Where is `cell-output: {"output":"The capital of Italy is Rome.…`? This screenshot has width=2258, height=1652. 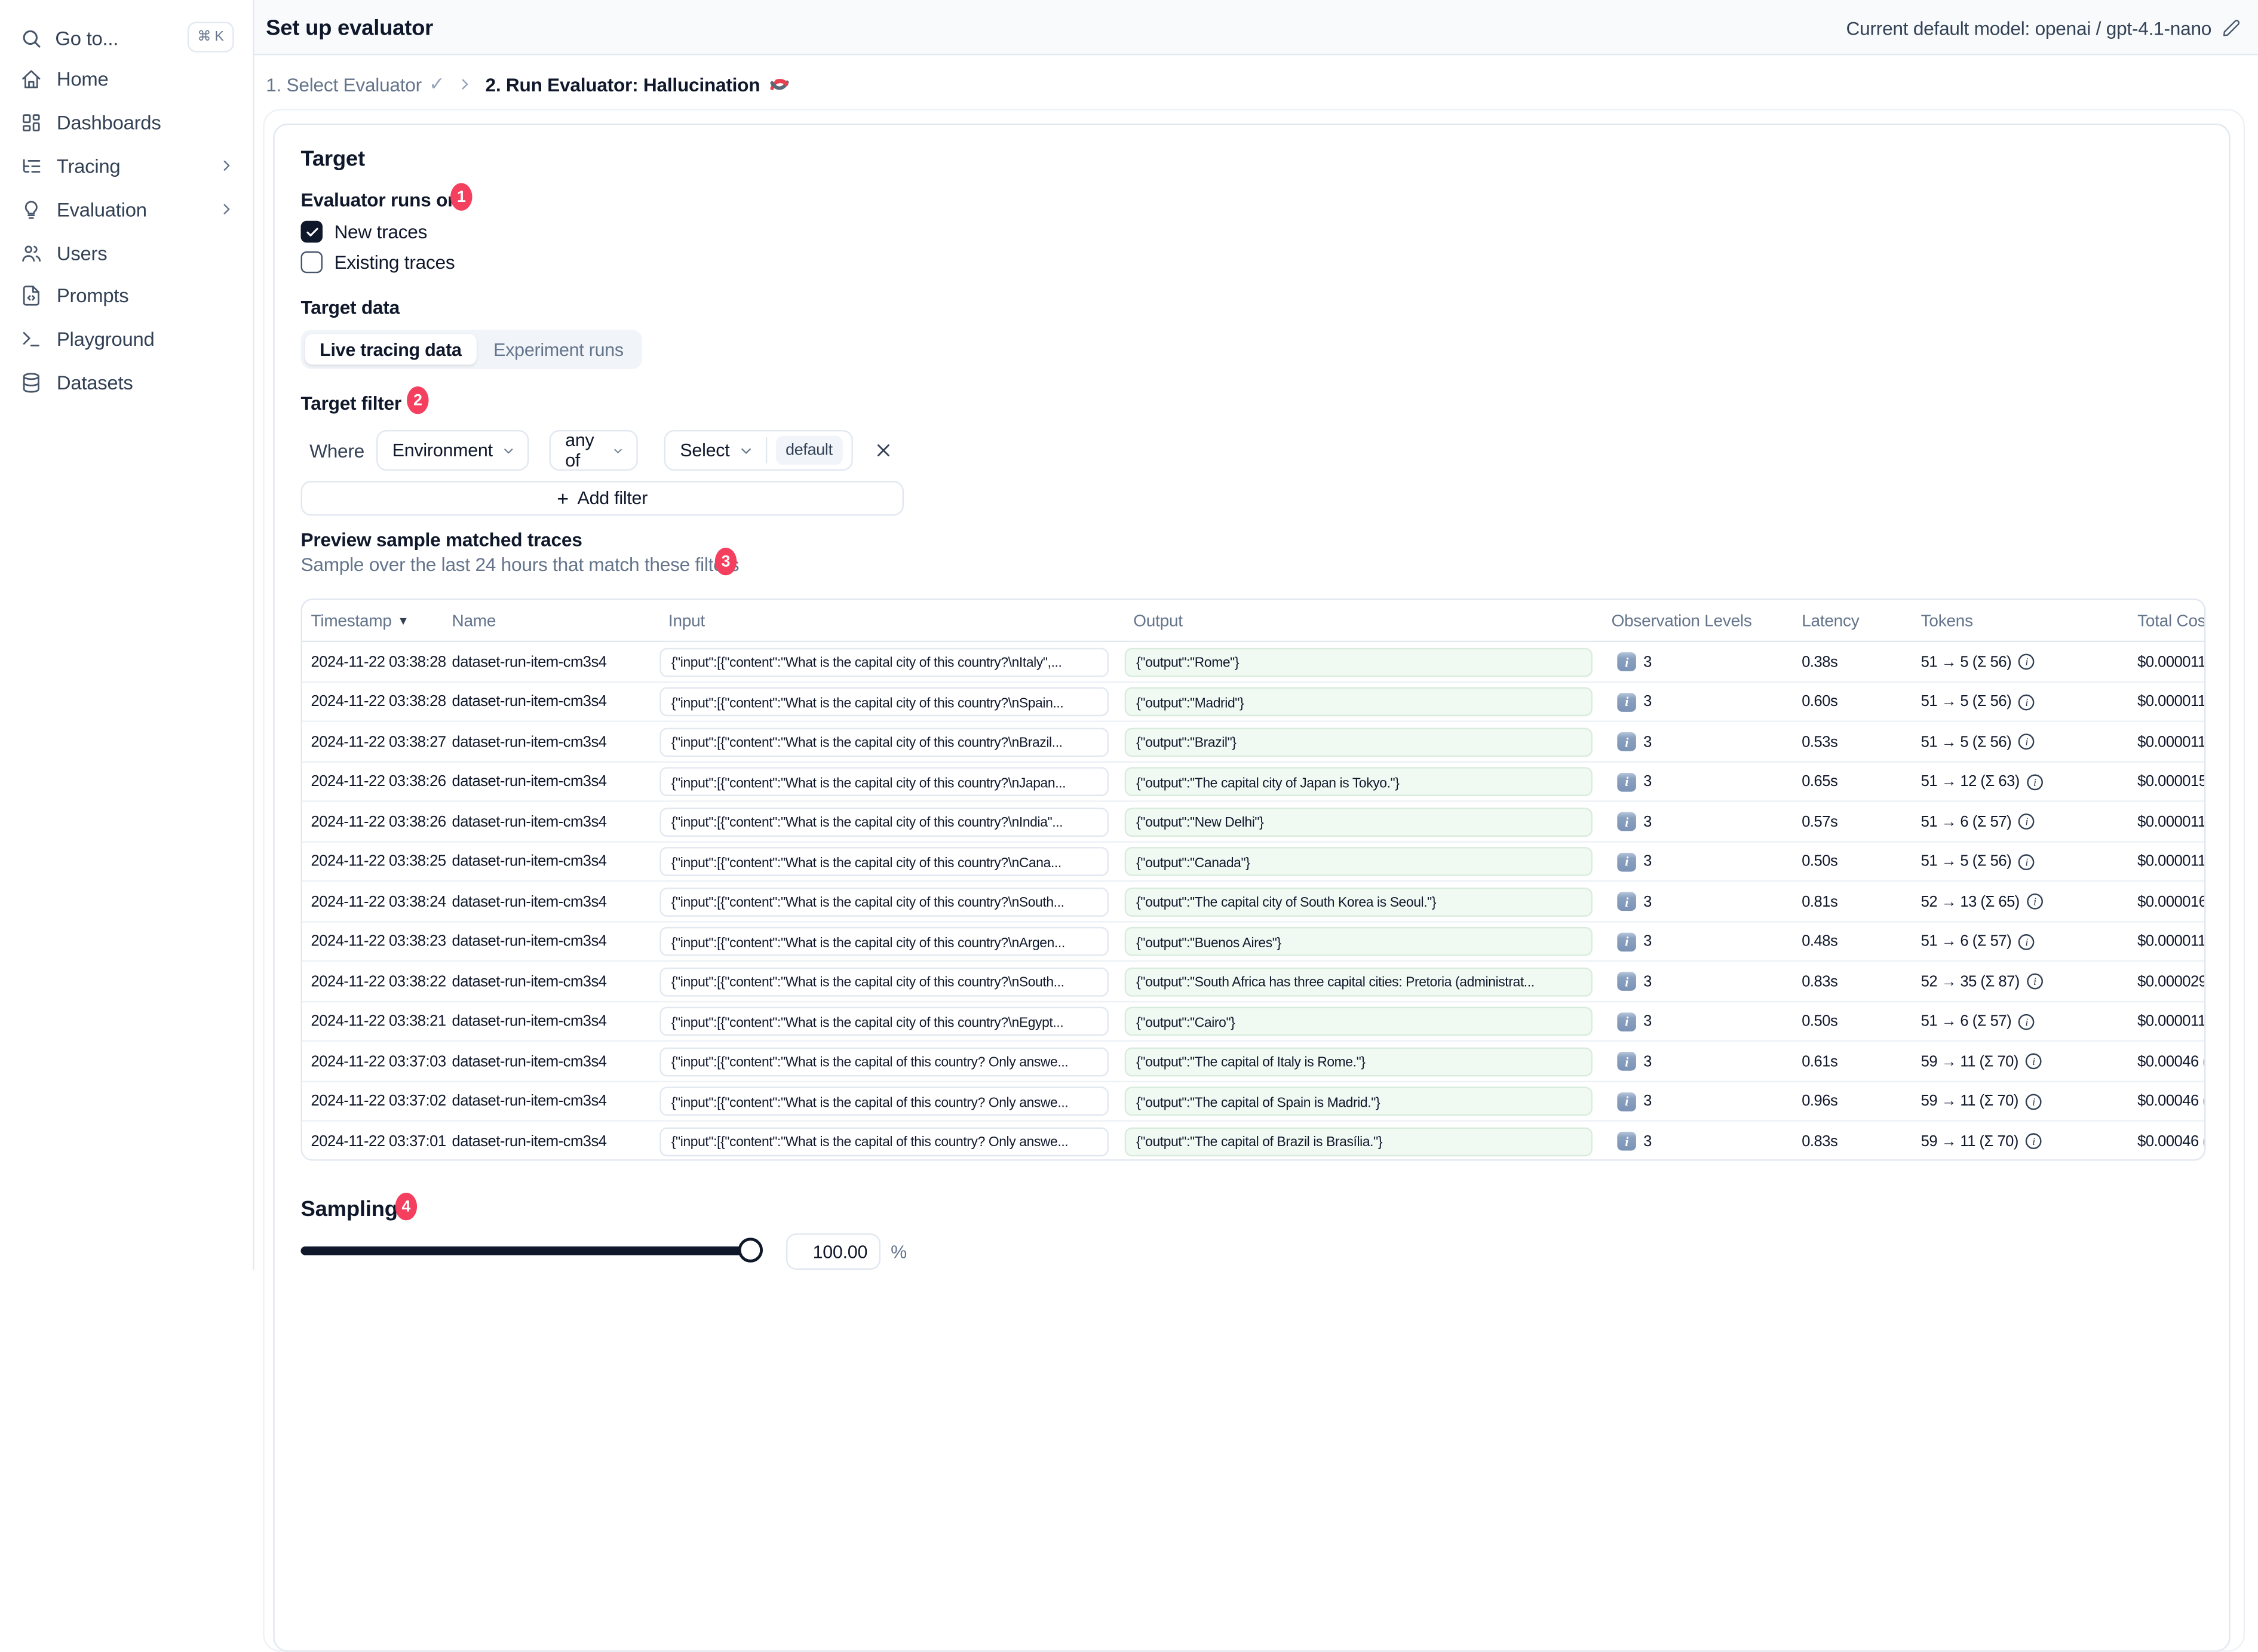 cell-output: {"output":"The capital of Italy is Rome.… is located at coordinates (1358, 1061).